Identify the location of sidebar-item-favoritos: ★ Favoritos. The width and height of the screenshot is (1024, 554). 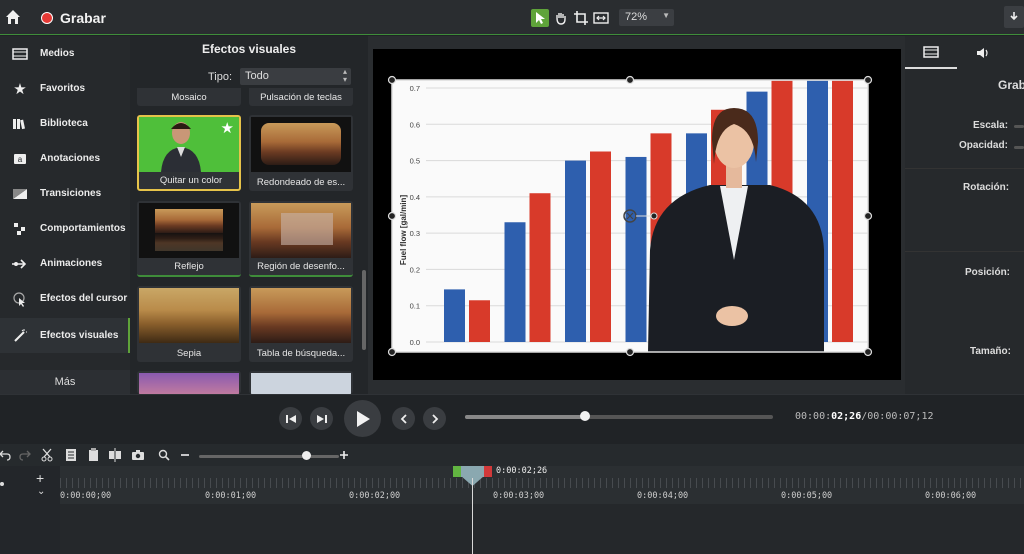
(65, 88).